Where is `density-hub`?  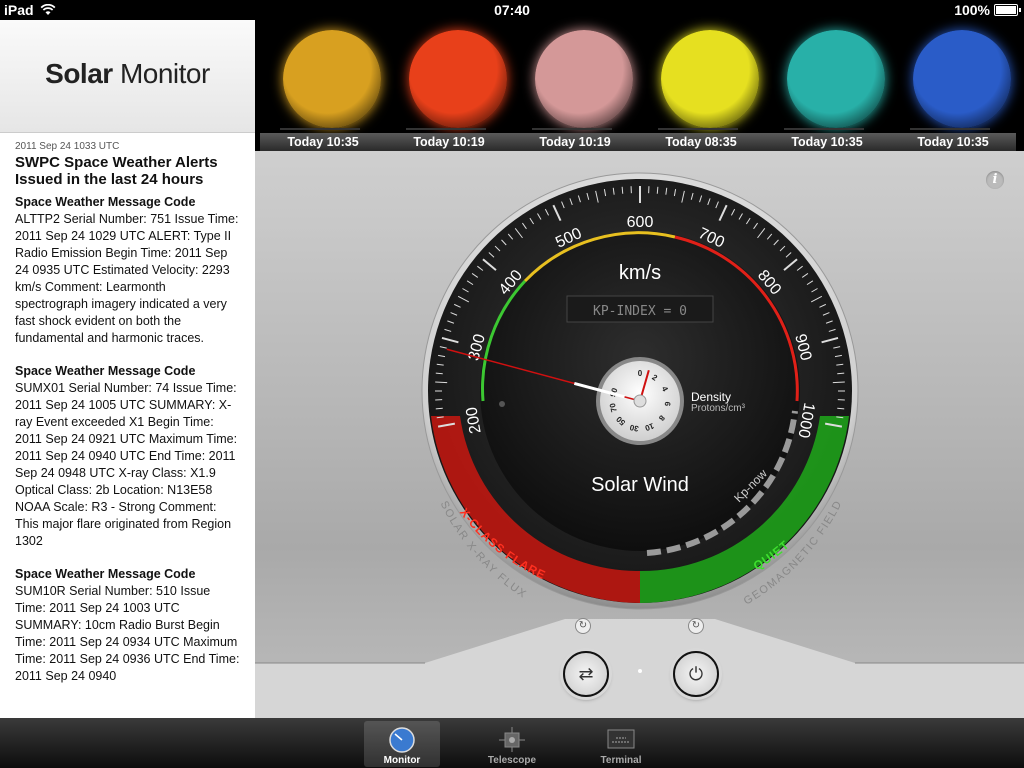
density-hub is located at coordinates (640, 401).